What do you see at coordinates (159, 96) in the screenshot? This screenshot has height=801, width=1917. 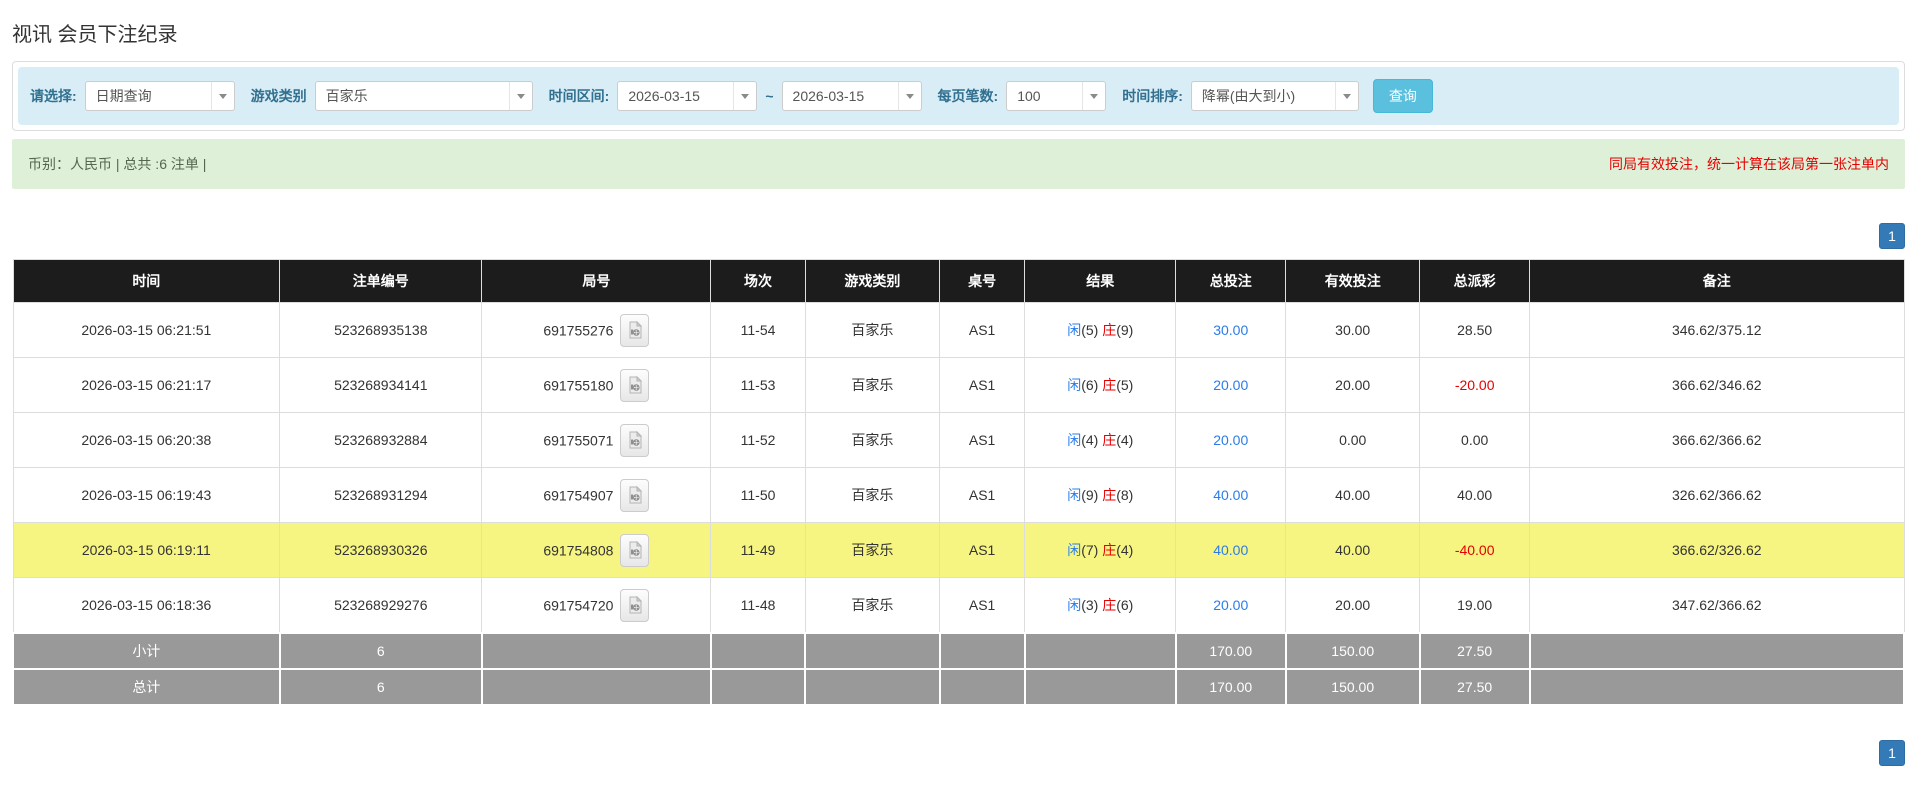 I see `query-type-select: 日期查询` at bounding box center [159, 96].